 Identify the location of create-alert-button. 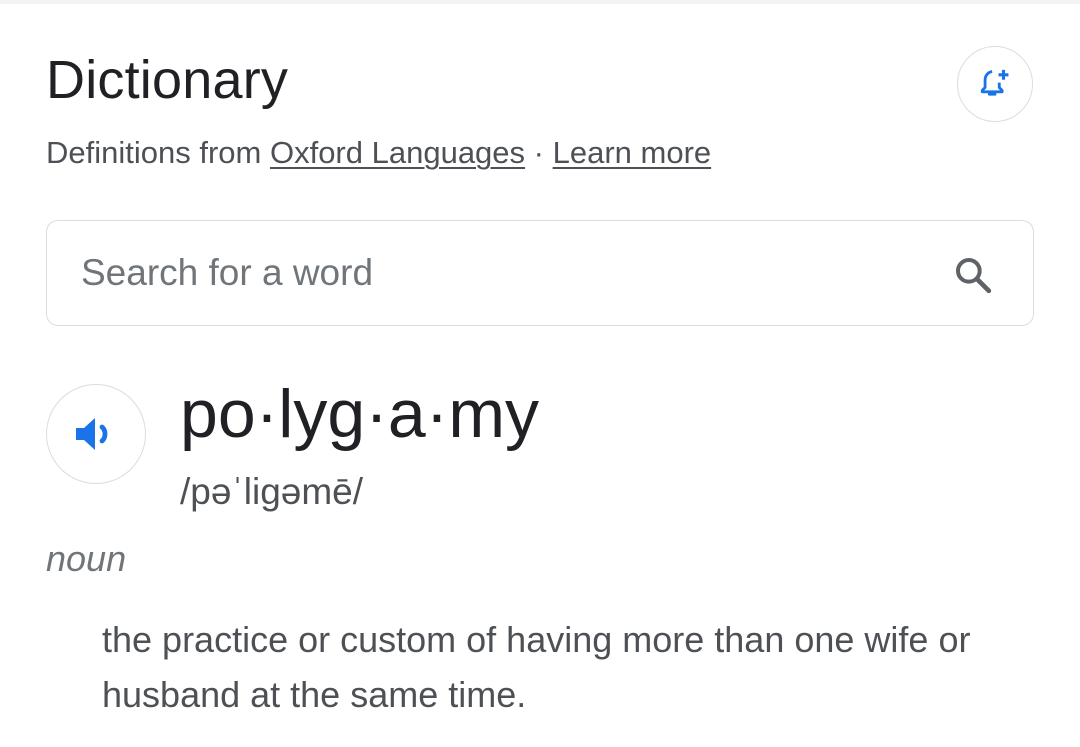
(995, 84).